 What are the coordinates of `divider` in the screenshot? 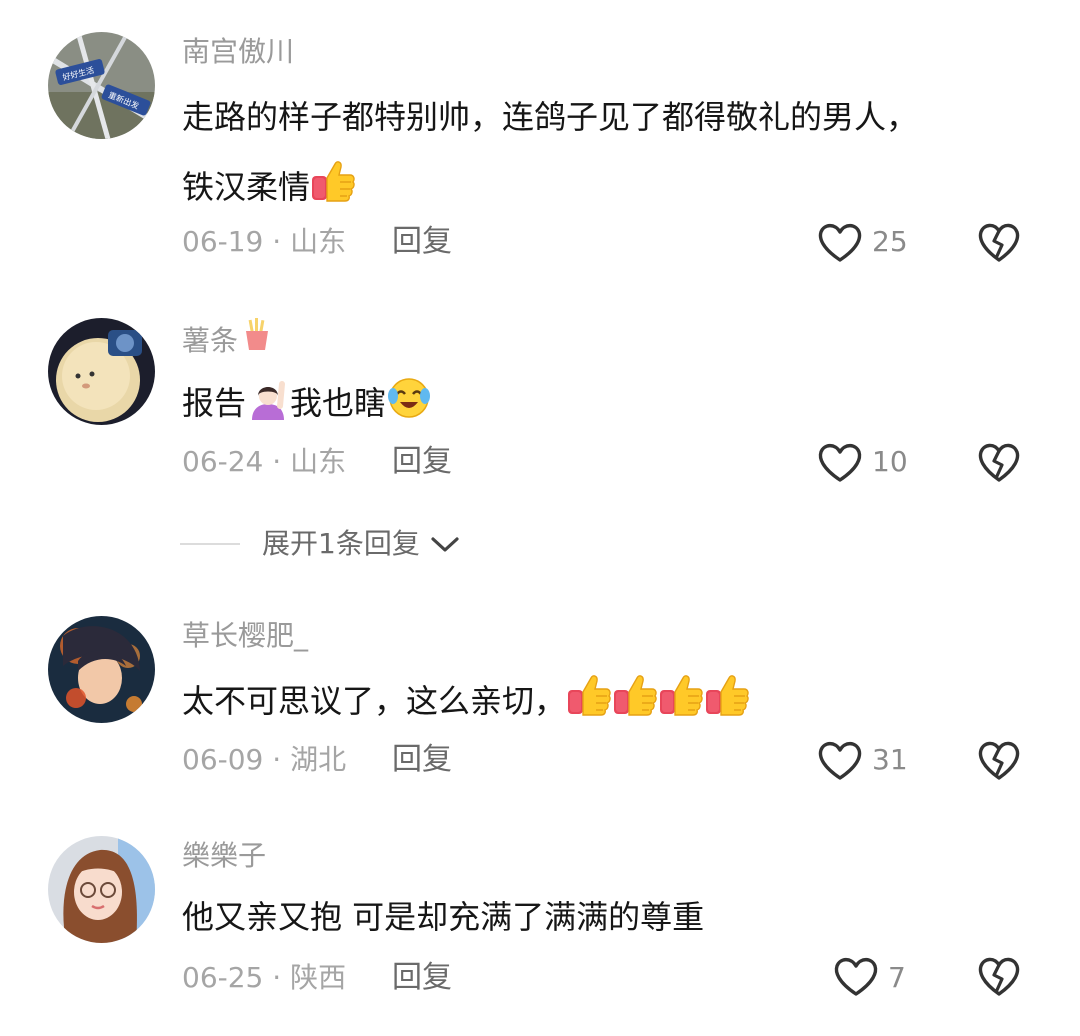 It's located at (210, 544).